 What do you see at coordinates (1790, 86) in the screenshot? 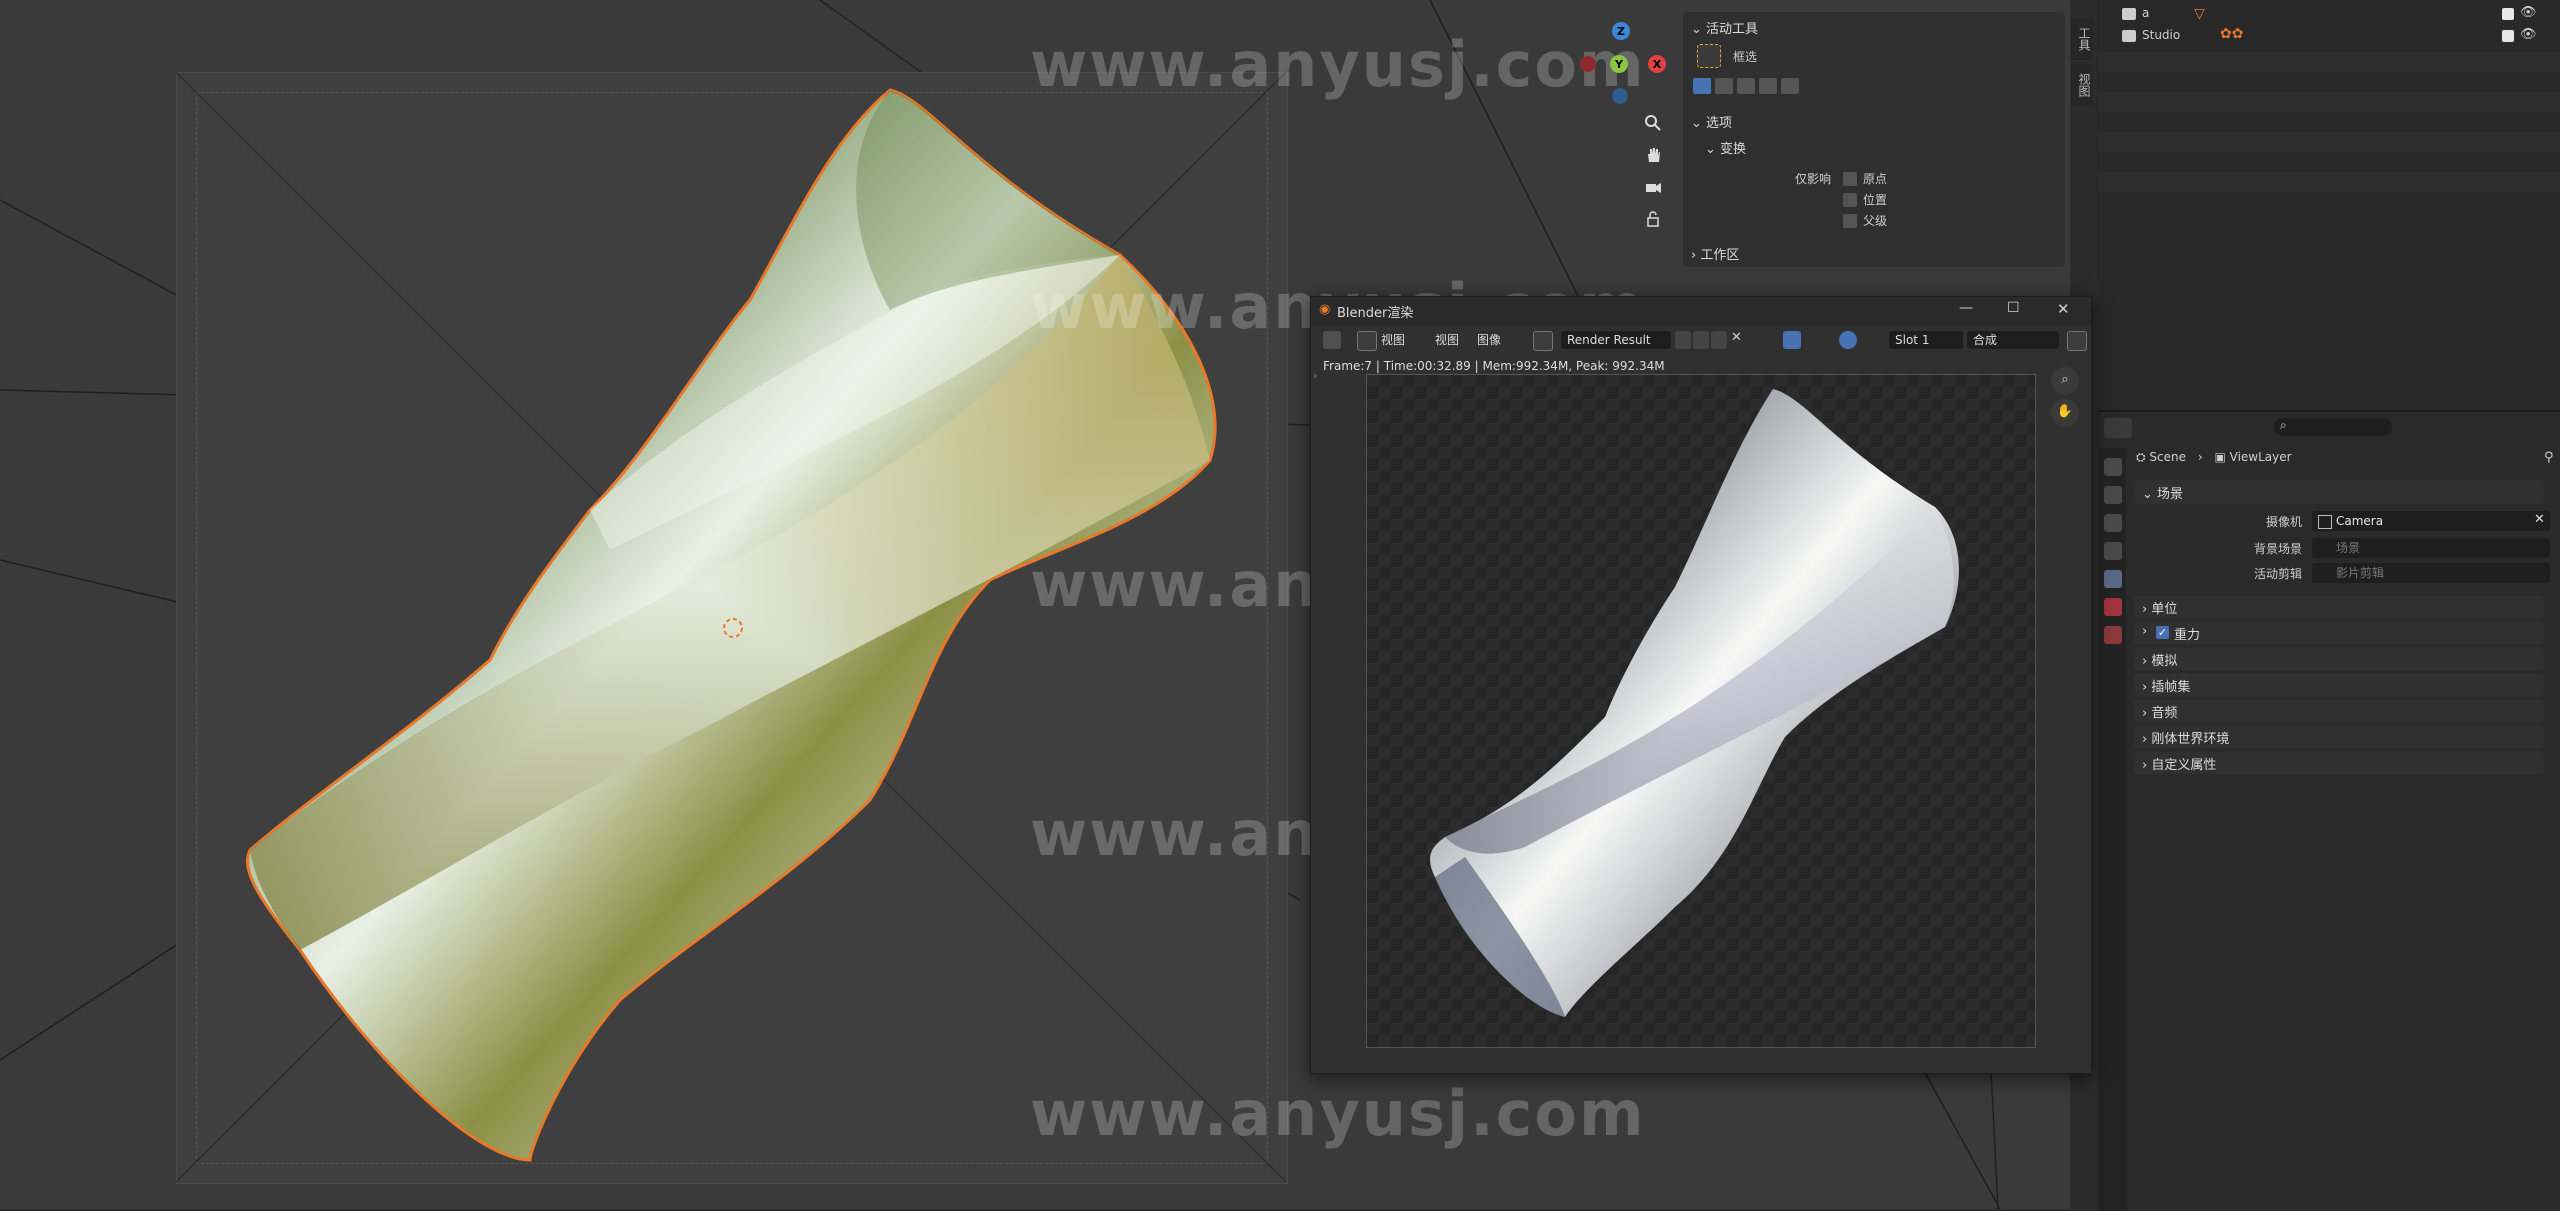
I see `mode-intersect-icon` at bounding box center [1790, 86].